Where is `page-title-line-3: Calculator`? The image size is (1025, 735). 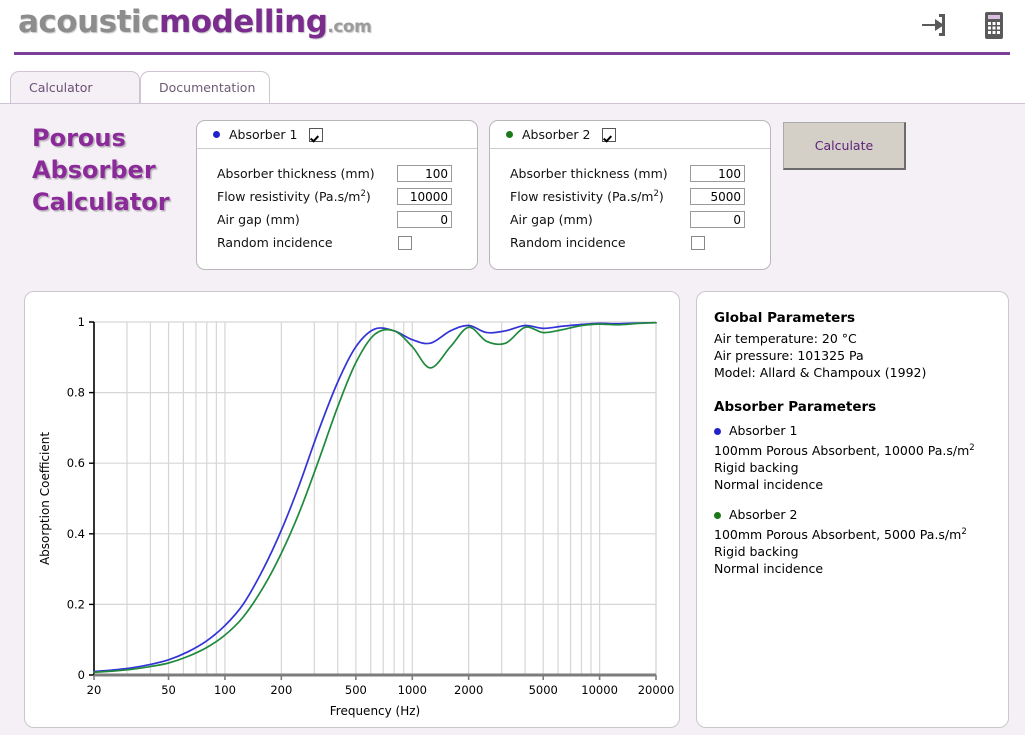 page-title-line-3: Calculator is located at coordinates (101, 202).